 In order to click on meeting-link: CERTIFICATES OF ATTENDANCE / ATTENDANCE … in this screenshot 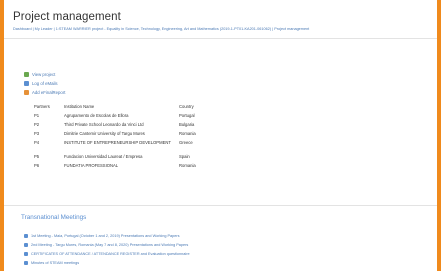, I will do `click(107, 253)`.